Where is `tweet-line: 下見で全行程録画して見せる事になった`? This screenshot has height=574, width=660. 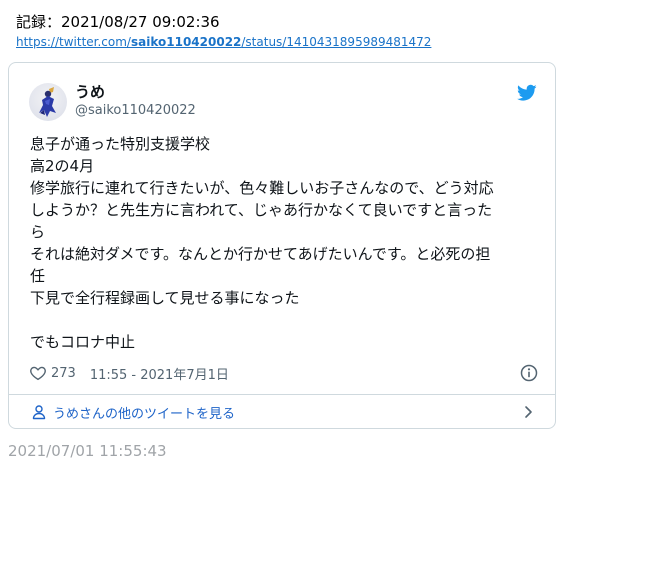 tweet-line: 下見で全行程録画して見せる事になった is located at coordinates (165, 298).